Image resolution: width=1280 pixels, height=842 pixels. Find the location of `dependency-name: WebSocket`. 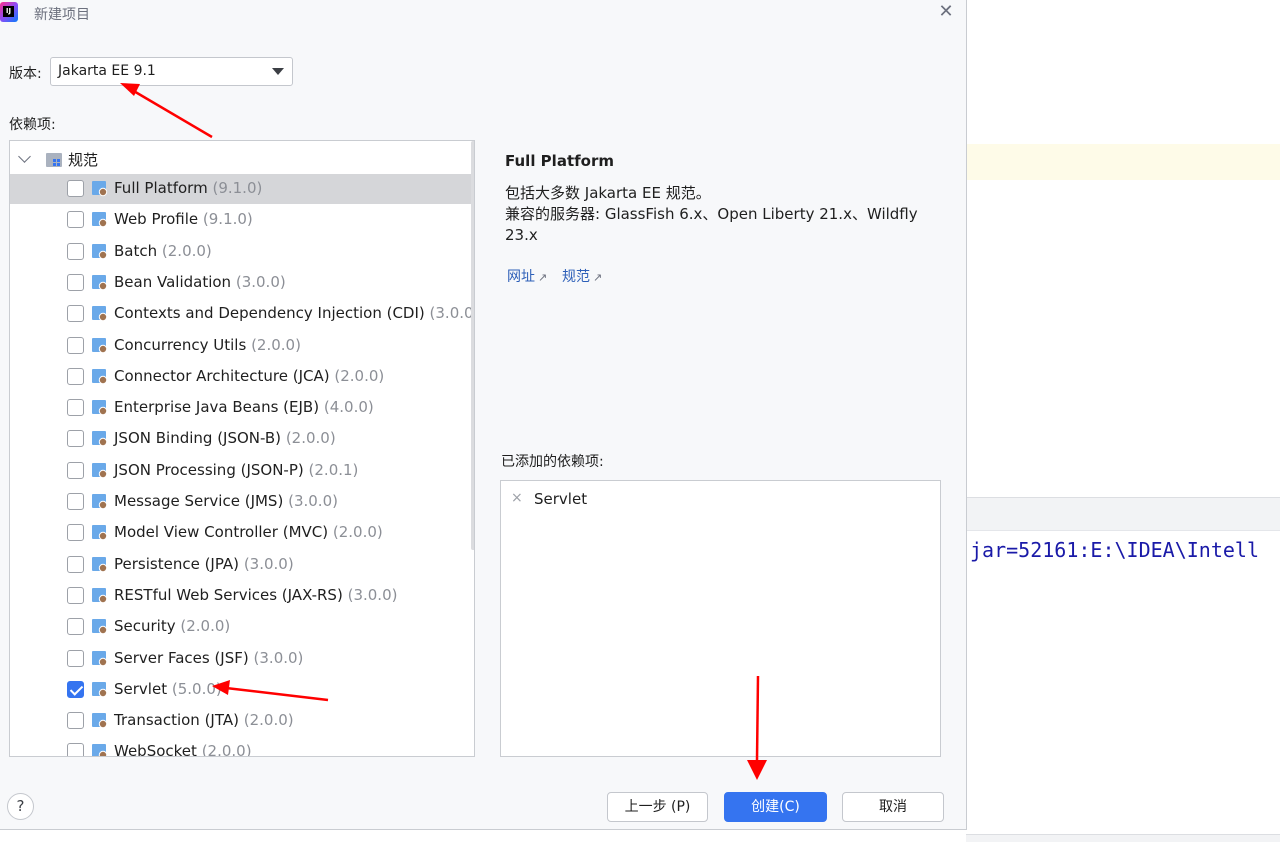

dependency-name: WebSocket is located at coordinates (155, 749).